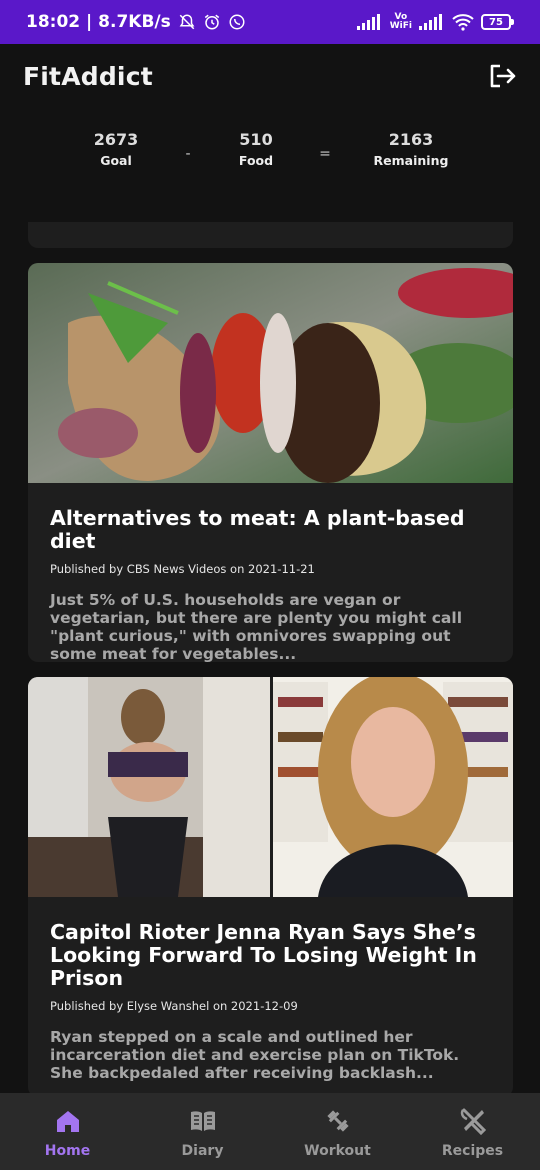 The height and width of the screenshot is (1170, 540). I want to click on home-icon, so click(67, 1121).